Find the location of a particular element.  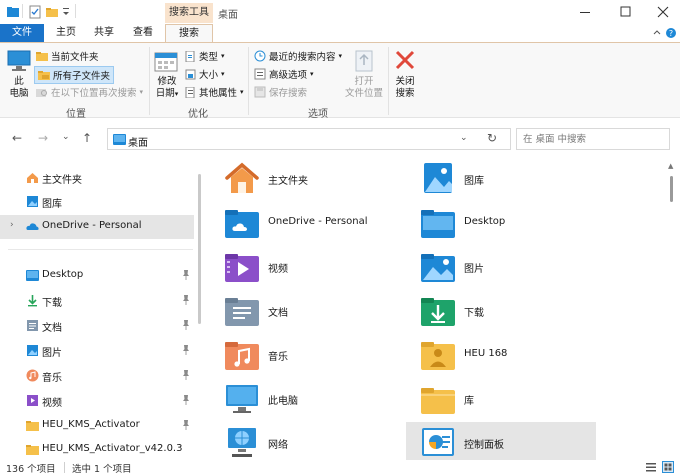

nav-item-videos: 视频 is located at coordinates (97, 401).